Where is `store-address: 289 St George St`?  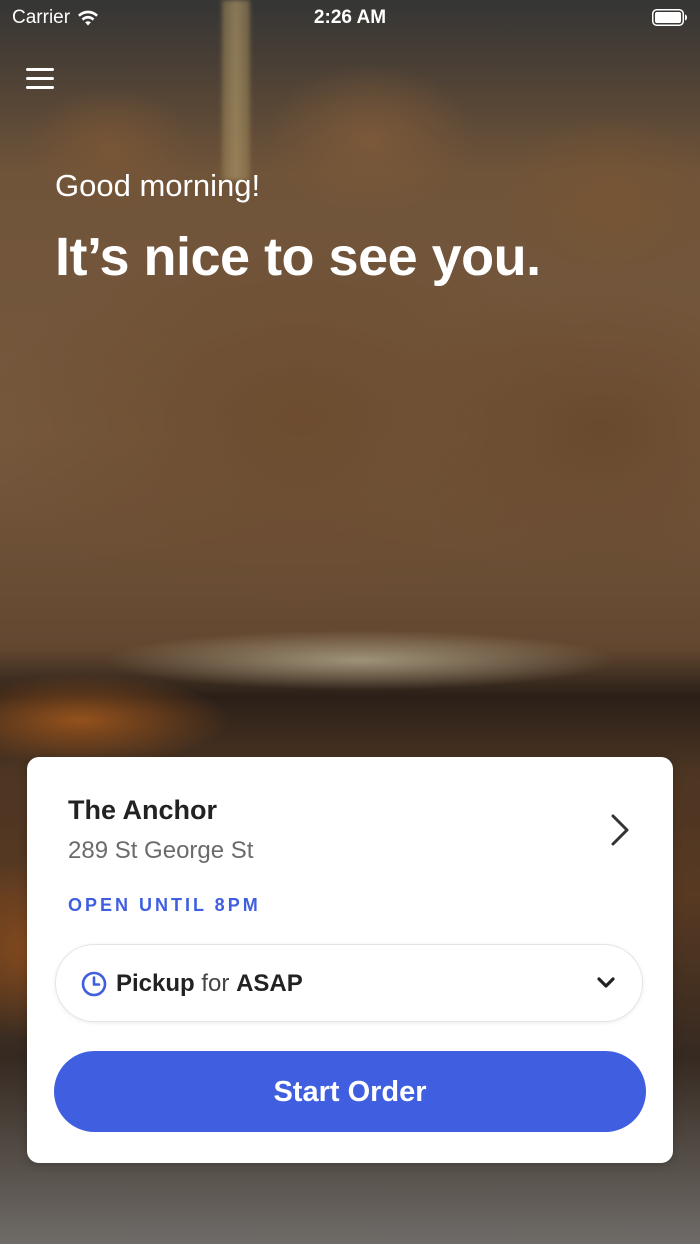 store-address: 289 St George St is located at coordinates (161, 850).